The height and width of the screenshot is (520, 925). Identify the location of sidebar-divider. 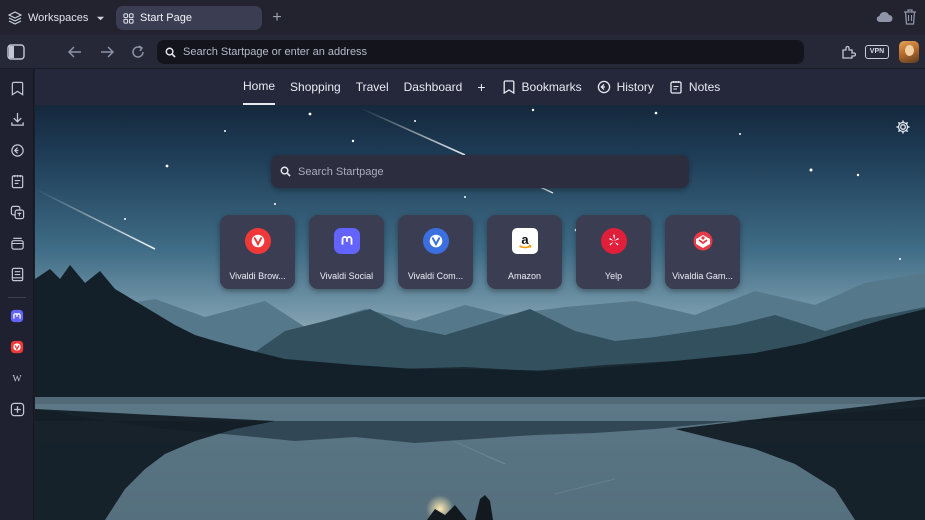
(17, 297).